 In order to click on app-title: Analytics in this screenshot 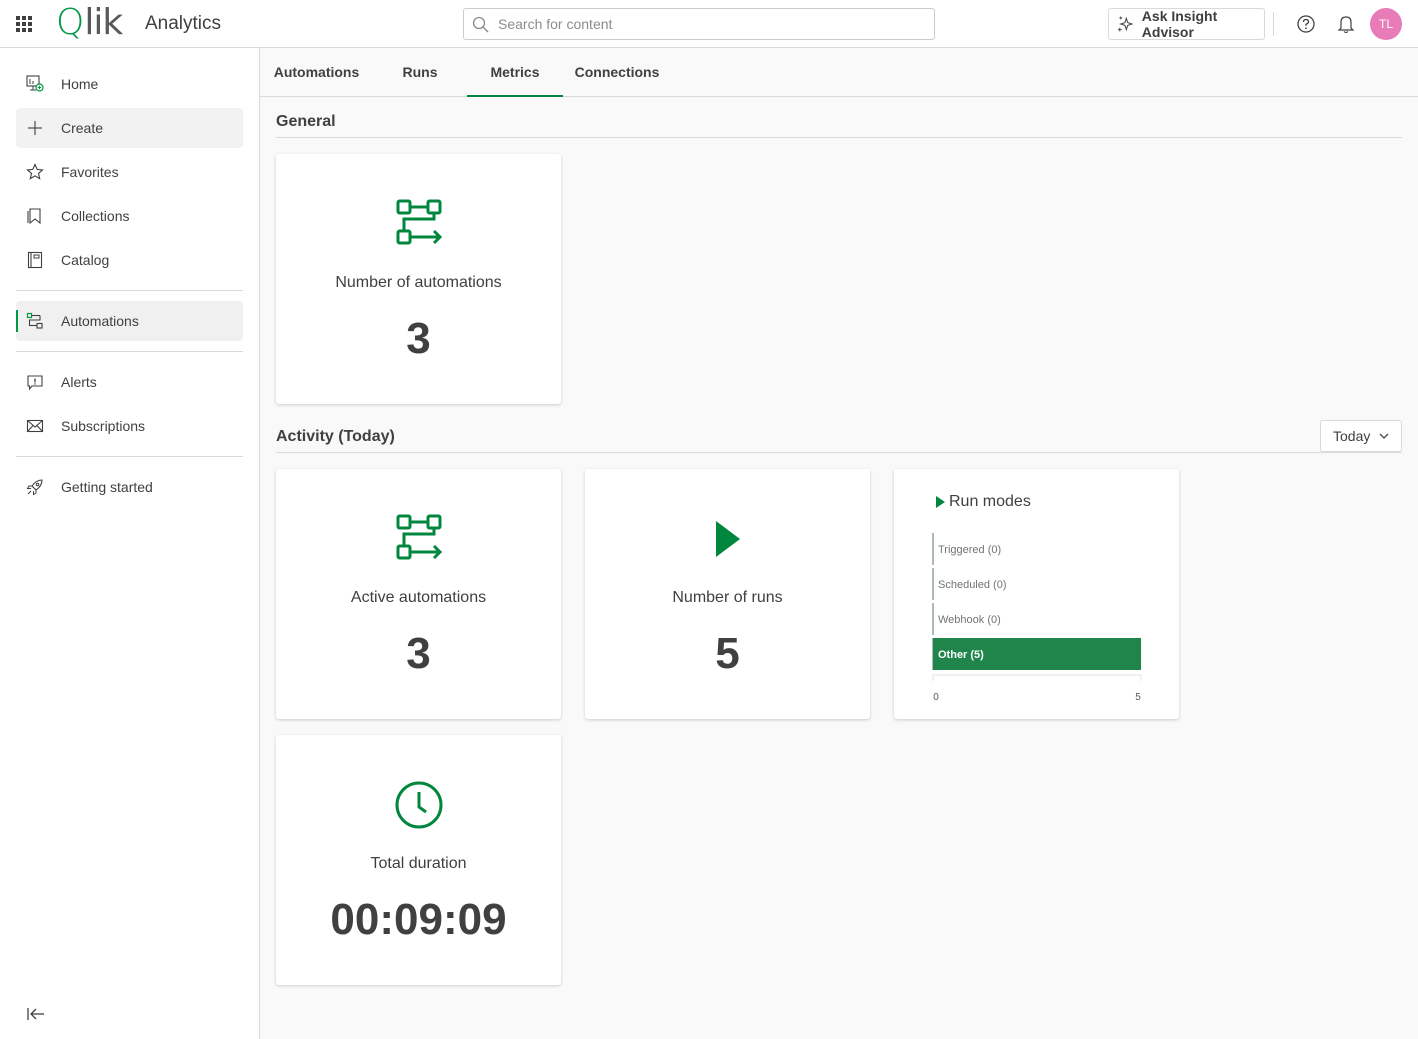, I will do `click(183, 23)`.